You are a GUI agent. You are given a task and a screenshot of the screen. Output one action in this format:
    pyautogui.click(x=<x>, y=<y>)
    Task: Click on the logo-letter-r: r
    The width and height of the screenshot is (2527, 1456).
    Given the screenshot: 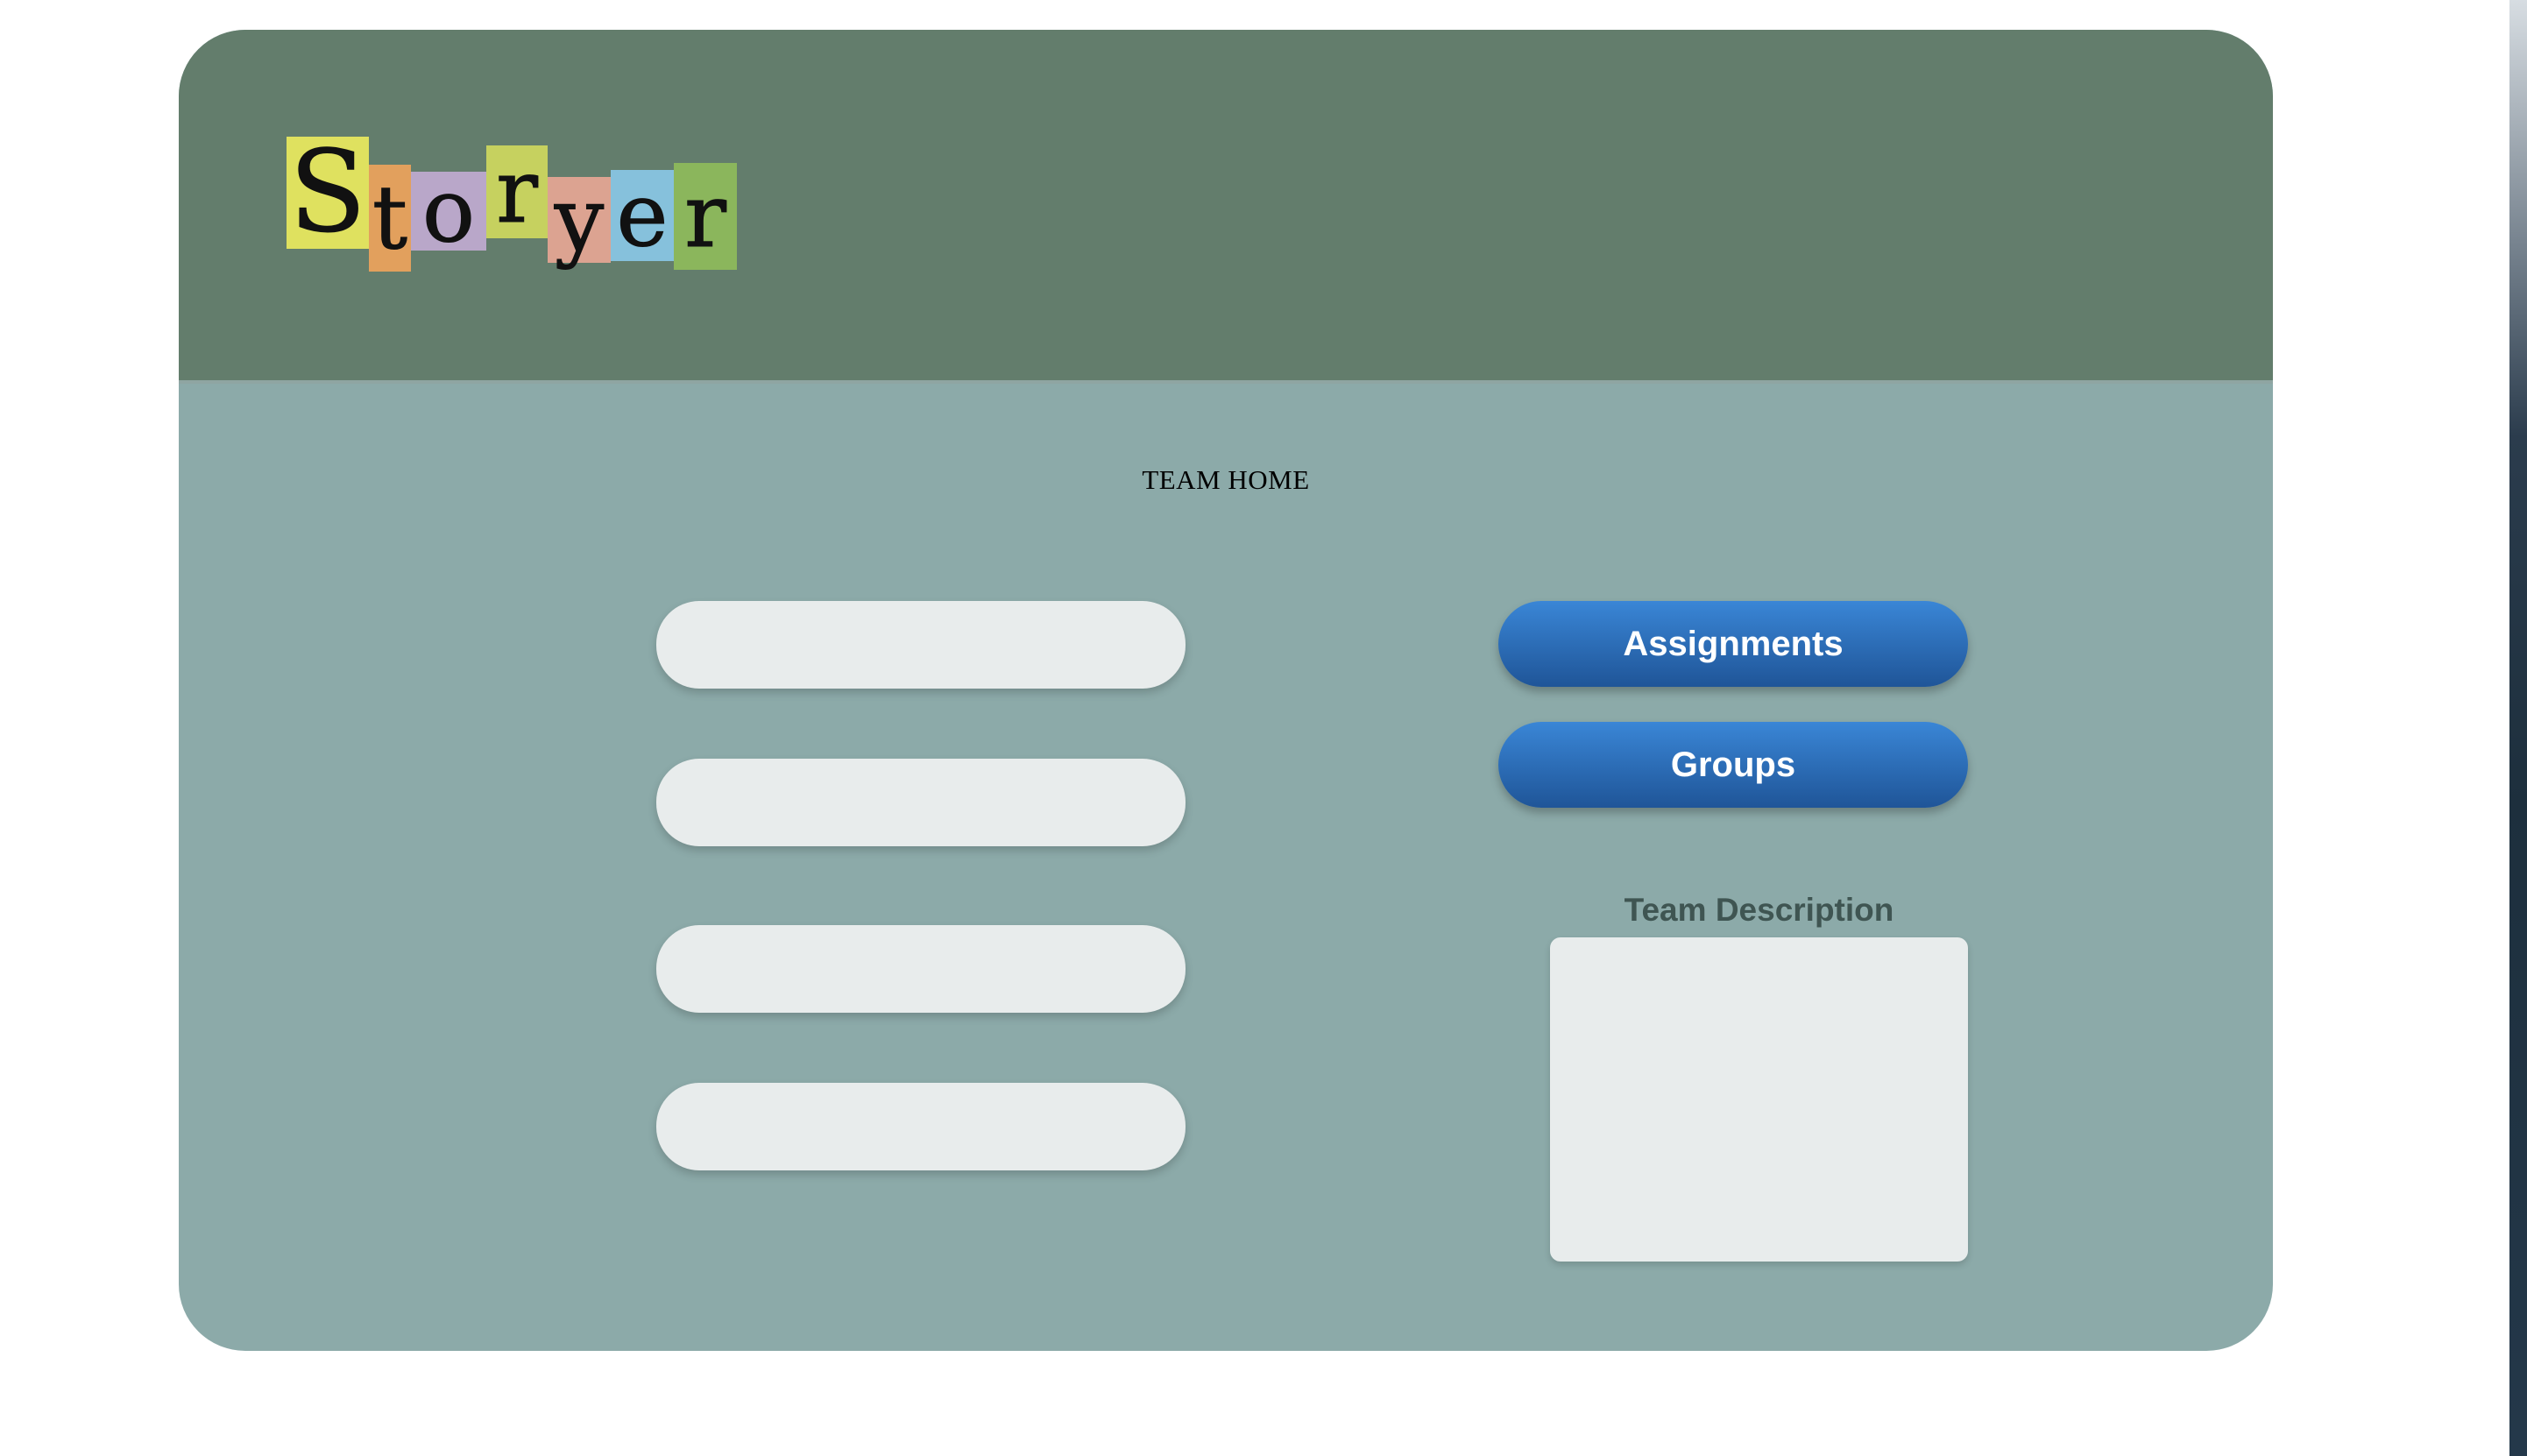 What is the action you would take?
    pyautogui.click(x=517, y=191)
    